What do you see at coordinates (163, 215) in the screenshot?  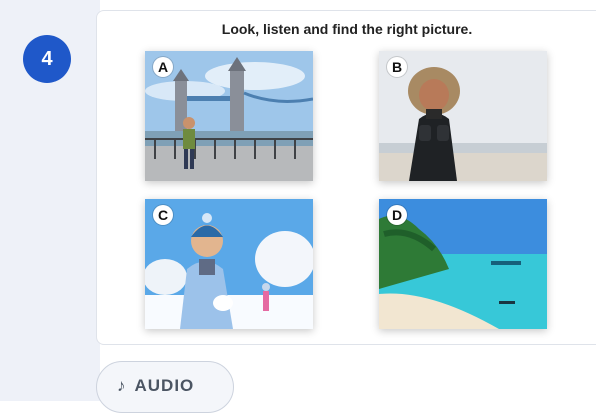 I see `picture-letter: C` at bounding box center [163, 215].